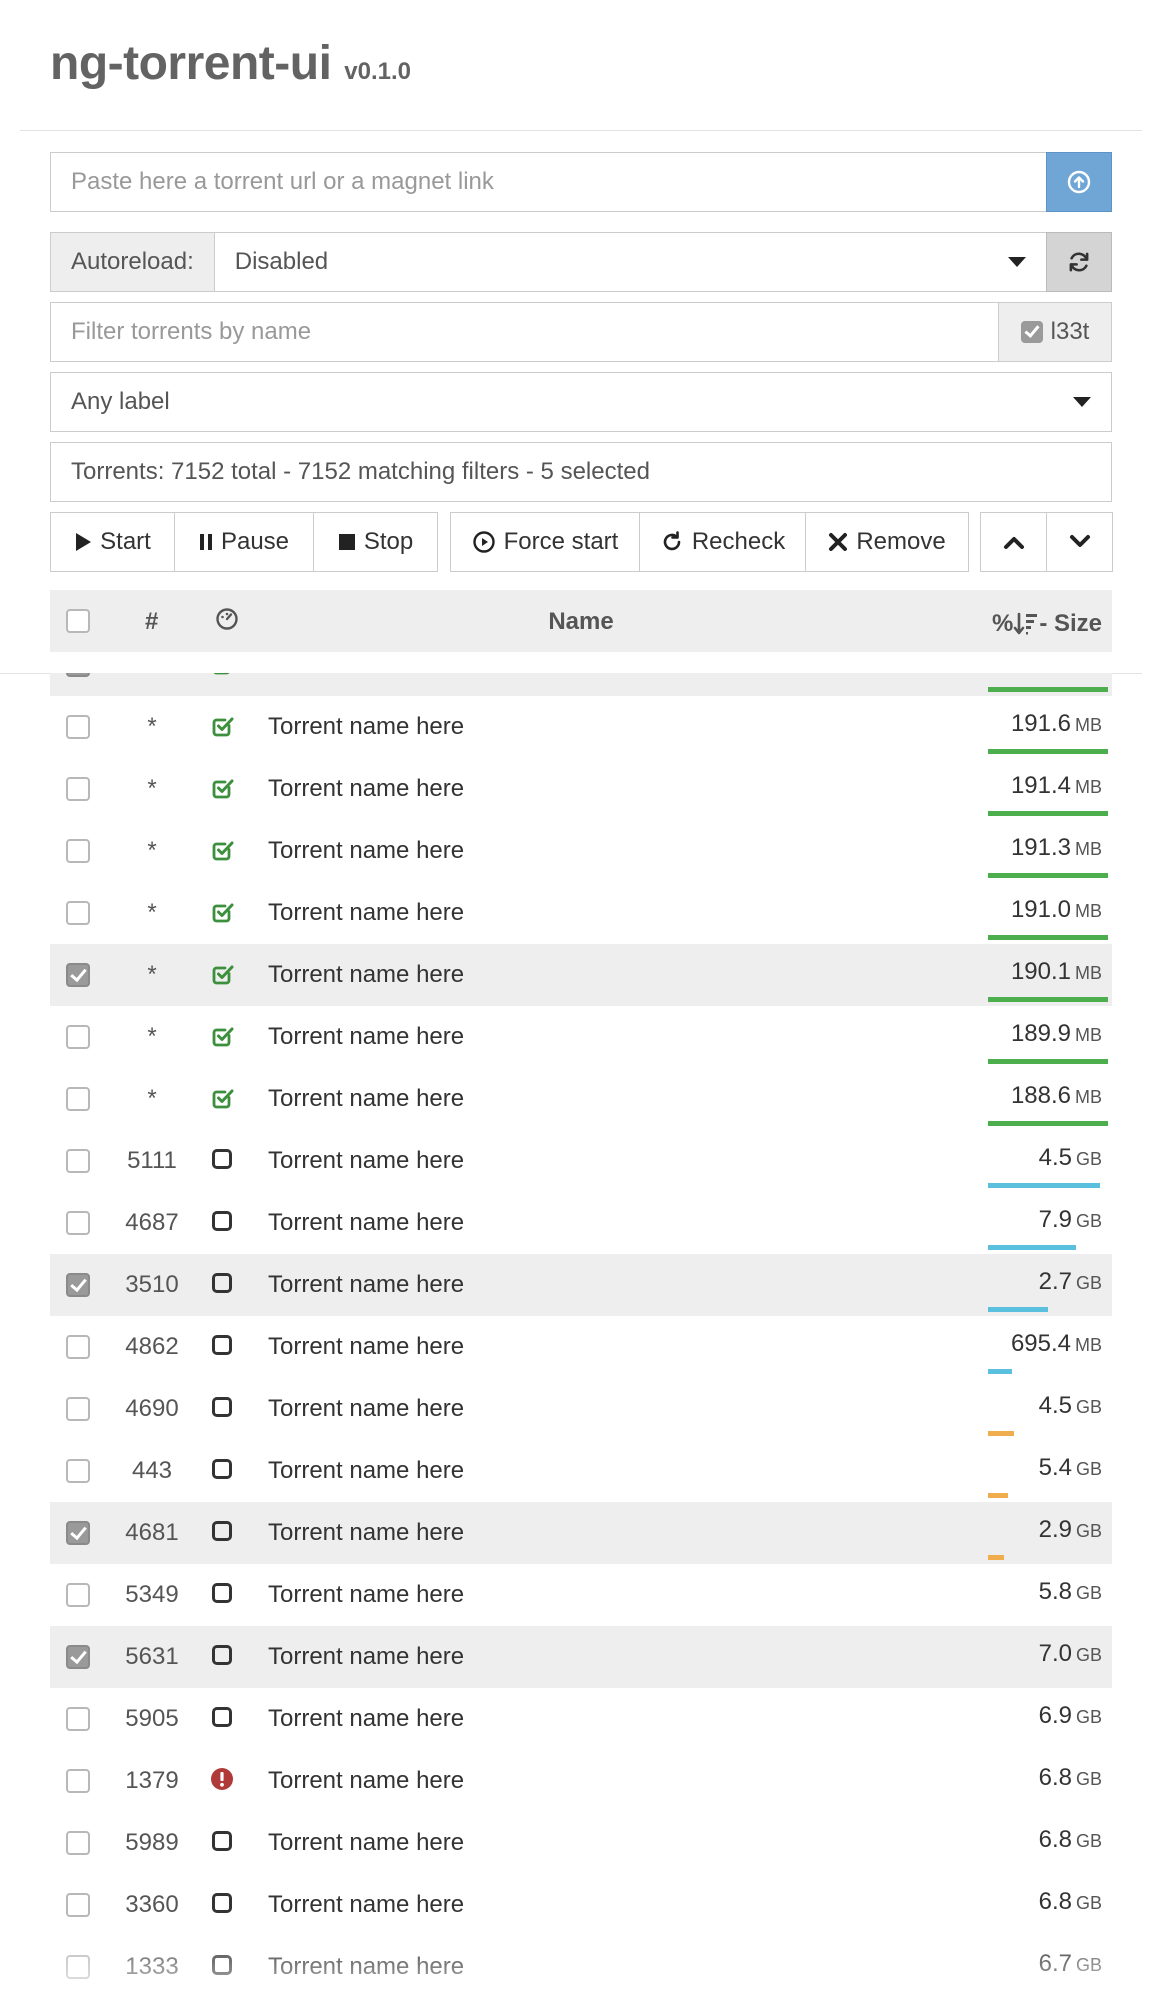 The image size is (1164, 1990). I want to click on table-row: 443 Torrent name here 5.4 GB, so click(581, 1471).